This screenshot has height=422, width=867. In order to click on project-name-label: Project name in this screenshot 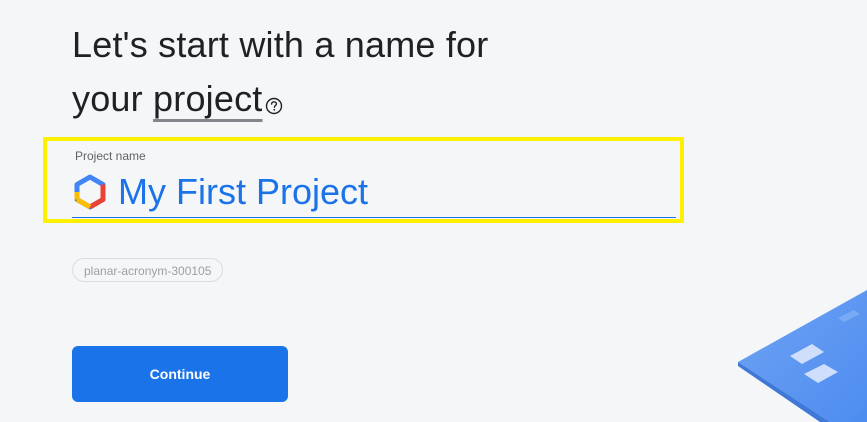, I will do `click(110, 156)`.